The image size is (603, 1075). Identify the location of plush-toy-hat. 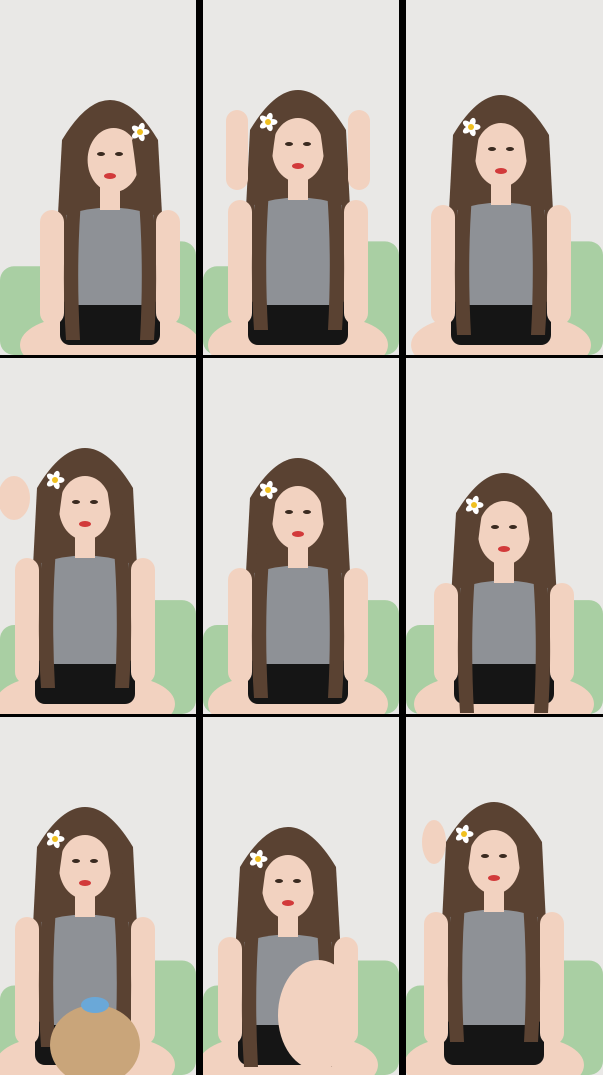
(95, 1005).